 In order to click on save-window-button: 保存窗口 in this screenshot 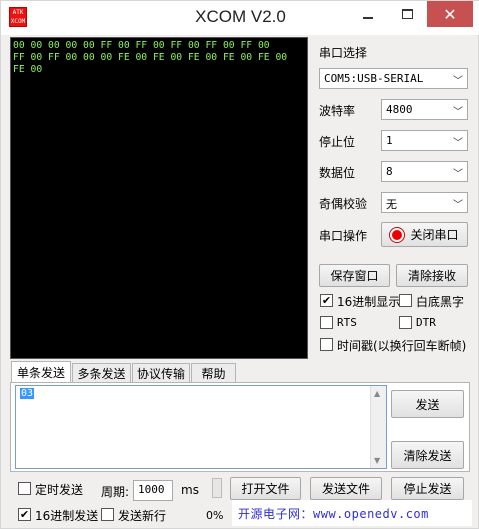, I will do `click(354, 275)`.